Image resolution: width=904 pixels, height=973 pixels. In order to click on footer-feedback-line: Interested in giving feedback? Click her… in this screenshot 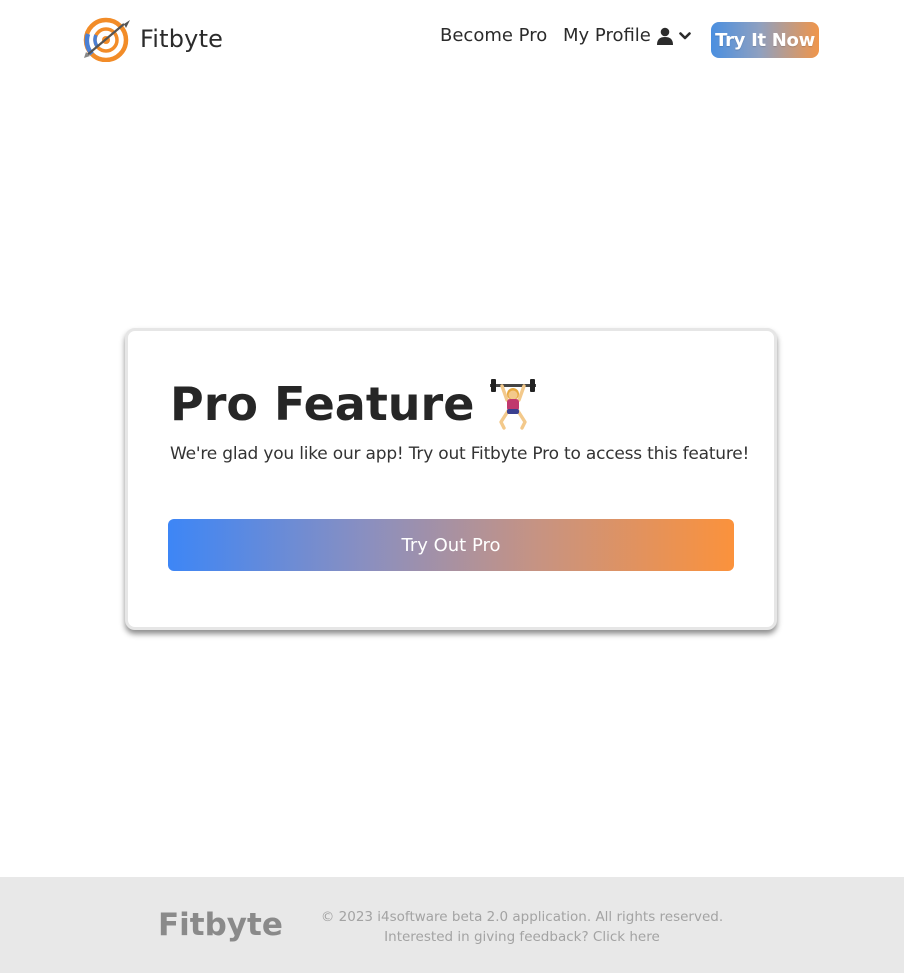, I will do `click(522, 937)`.